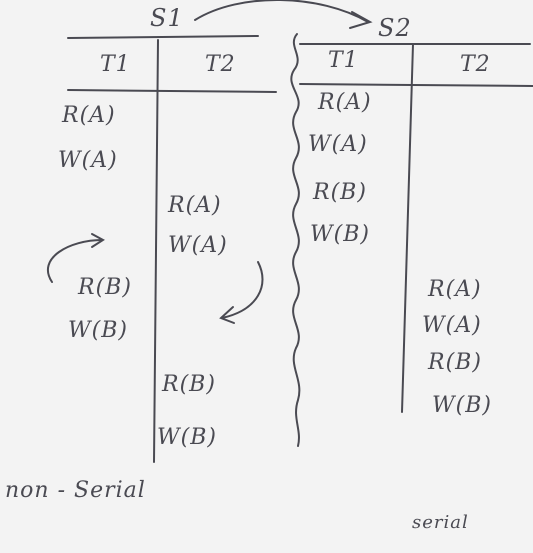 The height and width of the screenshot is (553, 533). What do you see at coordinates (75, 490) in the screenshot?
I see `non-serial-label: non - Serial` at bounding box center [75, 490].